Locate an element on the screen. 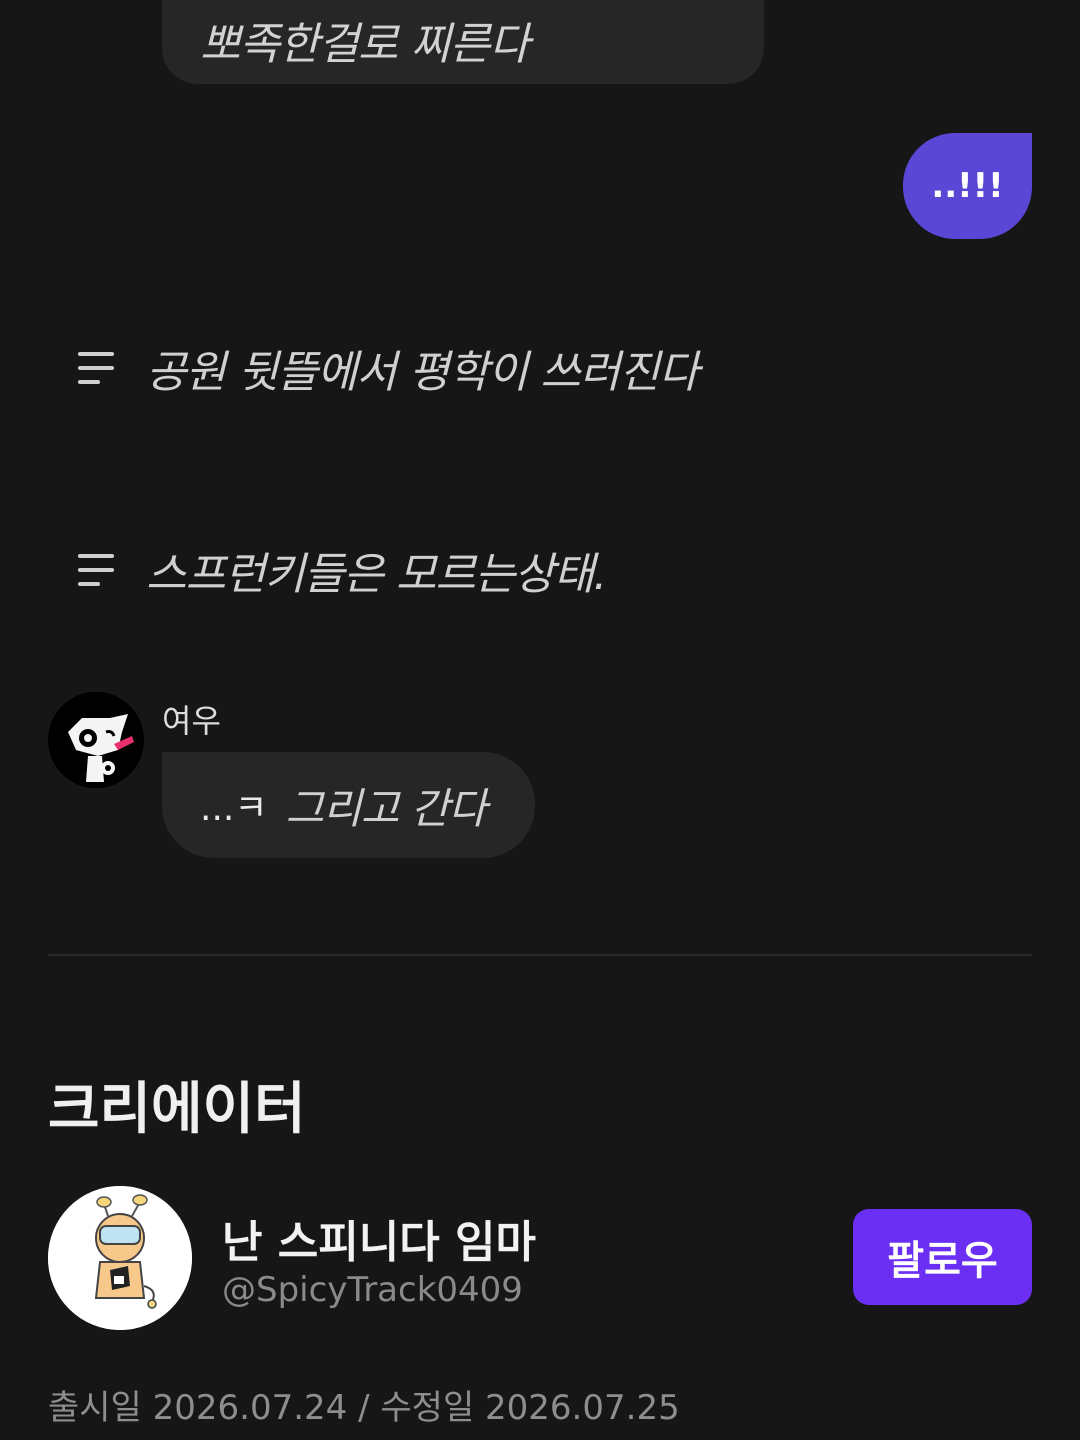 This screenshot has height=1440, width=1080. narration-text: 공원 뒷뜰에서 평학이 쓰러진다 is located at coordinates (422, 372).